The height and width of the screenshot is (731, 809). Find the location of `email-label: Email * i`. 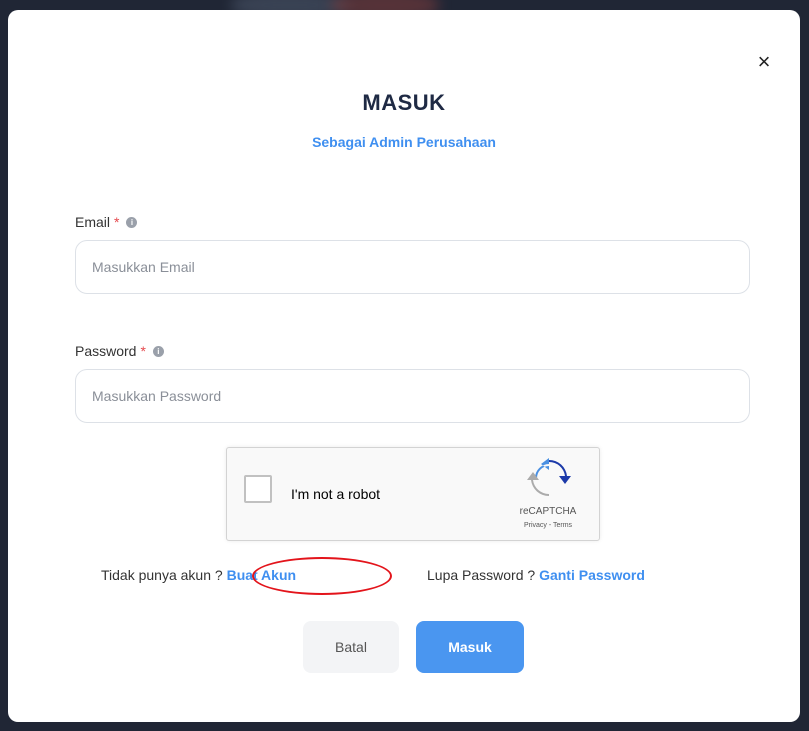

email-label: Email * i is located at coordinates (106, 222).